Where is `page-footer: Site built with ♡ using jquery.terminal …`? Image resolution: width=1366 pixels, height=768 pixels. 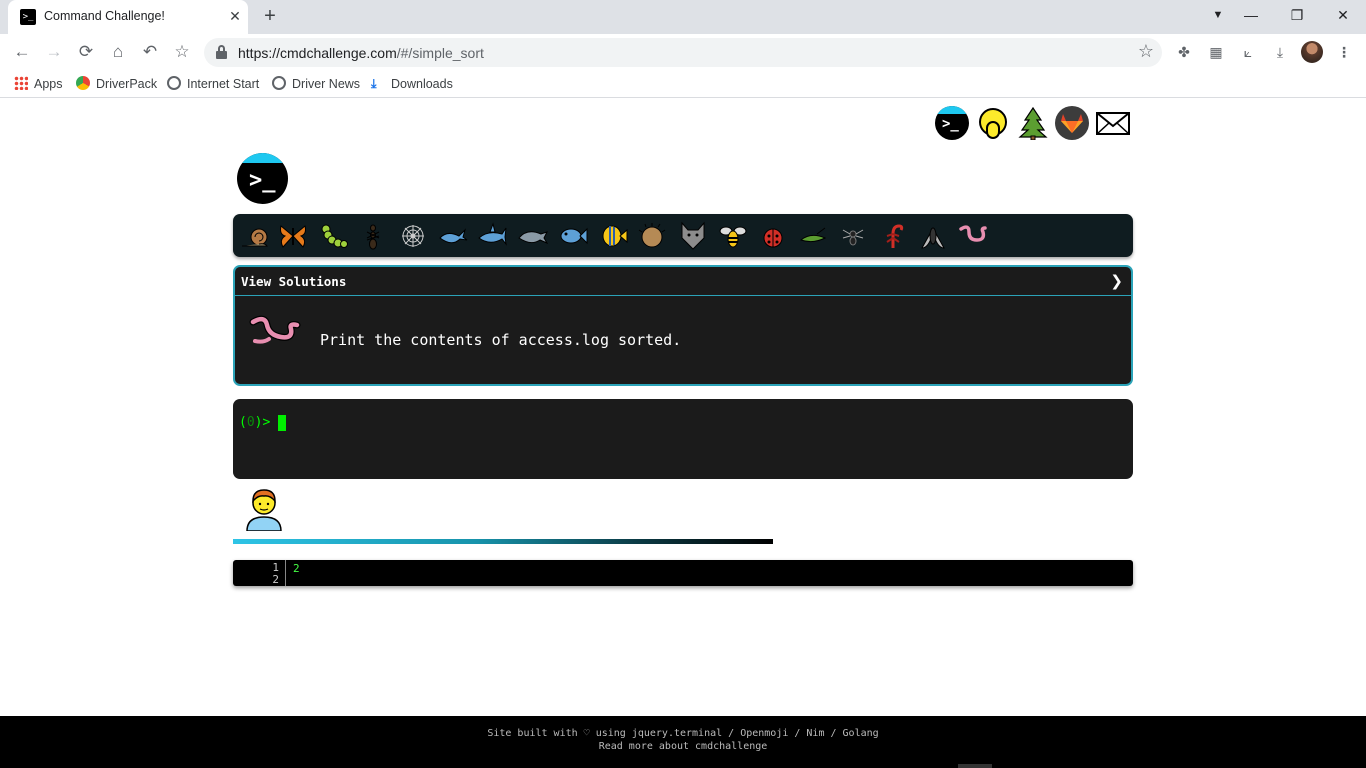 page-footer: Site built with ♡ using jquery.terminal … is located at coordinates (683, 742).